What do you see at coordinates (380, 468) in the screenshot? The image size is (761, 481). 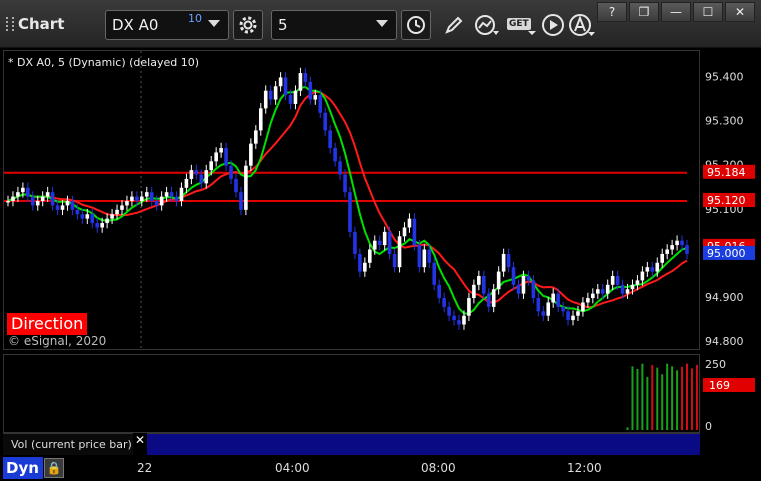 I see `time-axis` at bounding box center [380, 468].